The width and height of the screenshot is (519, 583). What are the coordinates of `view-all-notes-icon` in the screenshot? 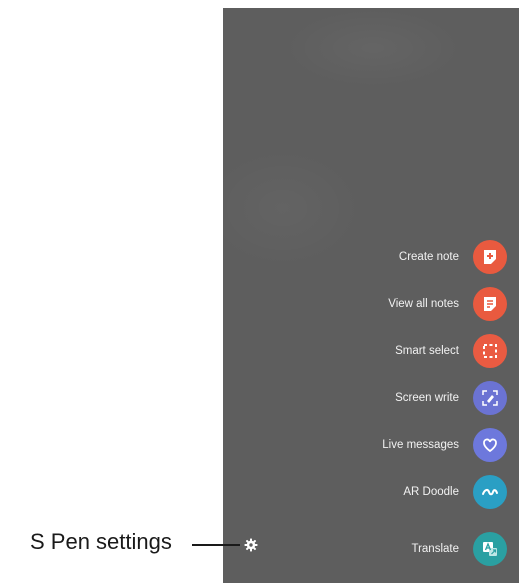 It's located at (490, 304).